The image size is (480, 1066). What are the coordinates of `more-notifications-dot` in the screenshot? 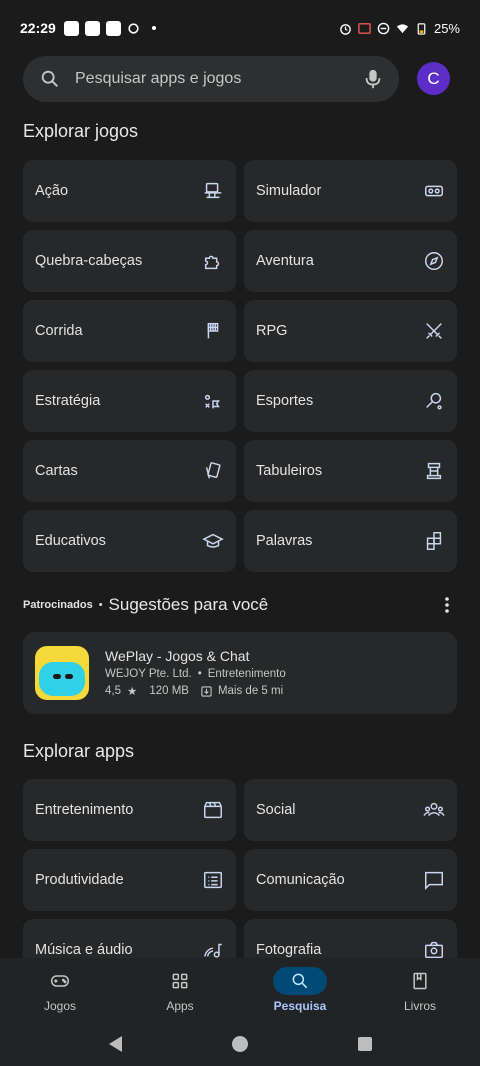 It's located at (153, 28).